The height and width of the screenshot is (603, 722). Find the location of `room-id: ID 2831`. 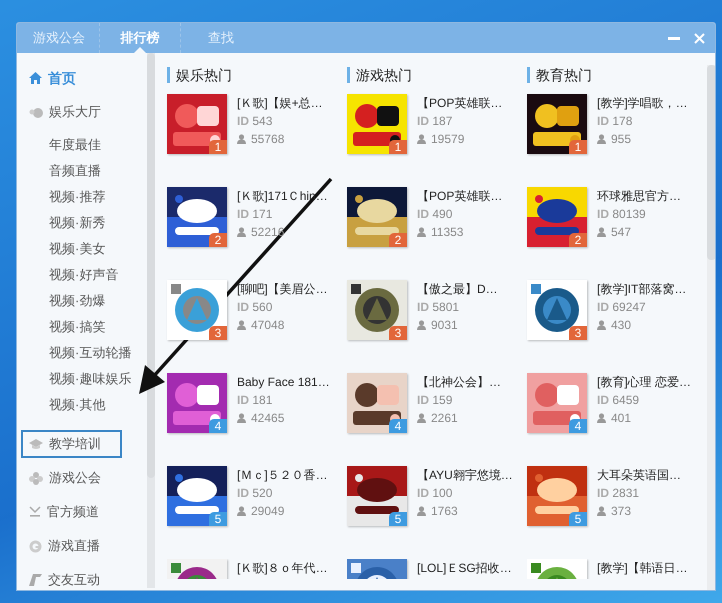

room-id: ID 2831 is located at coordinates (618, 493).